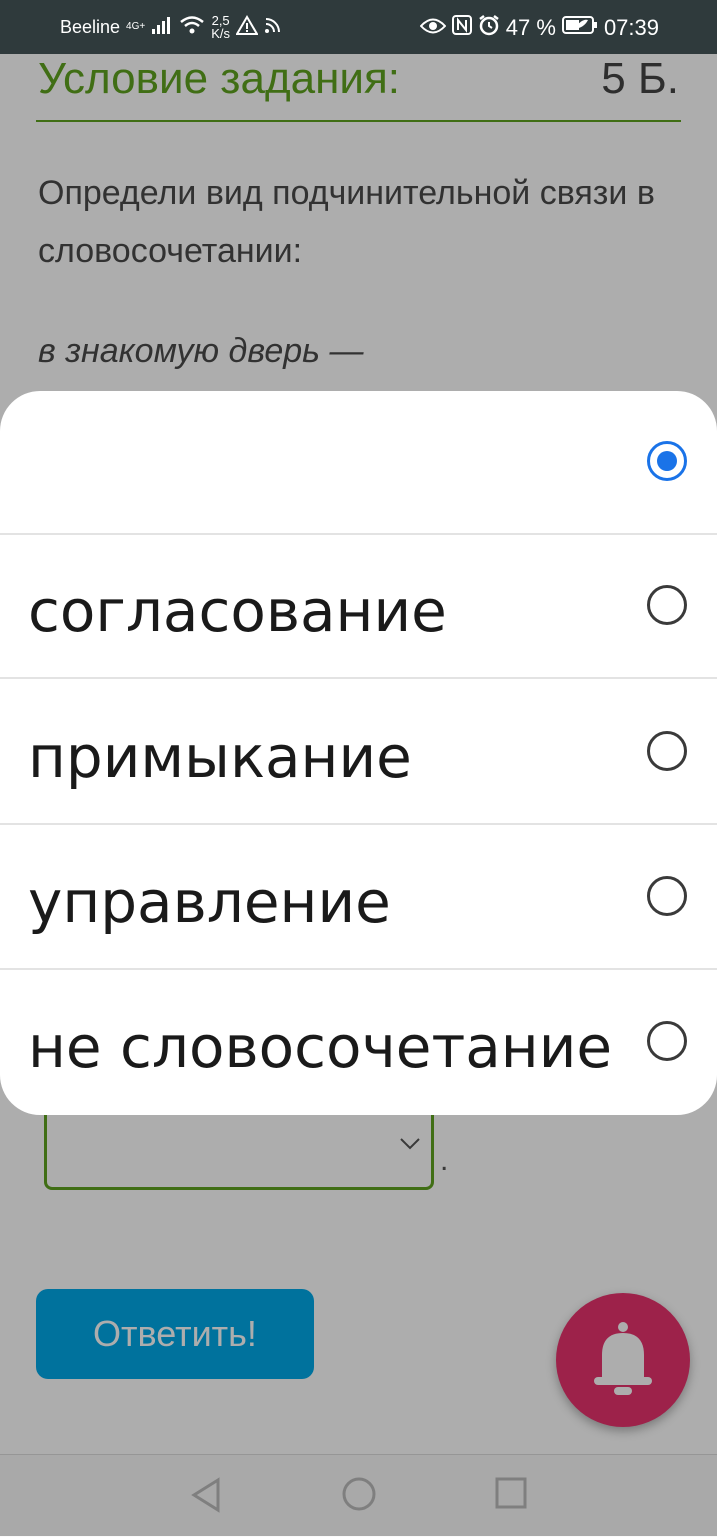 The image size is (717, 1537). What do you see at coordinates (489, 28) in the screenshot?
I see `alarm-icon` at bounding box center [489, 28].